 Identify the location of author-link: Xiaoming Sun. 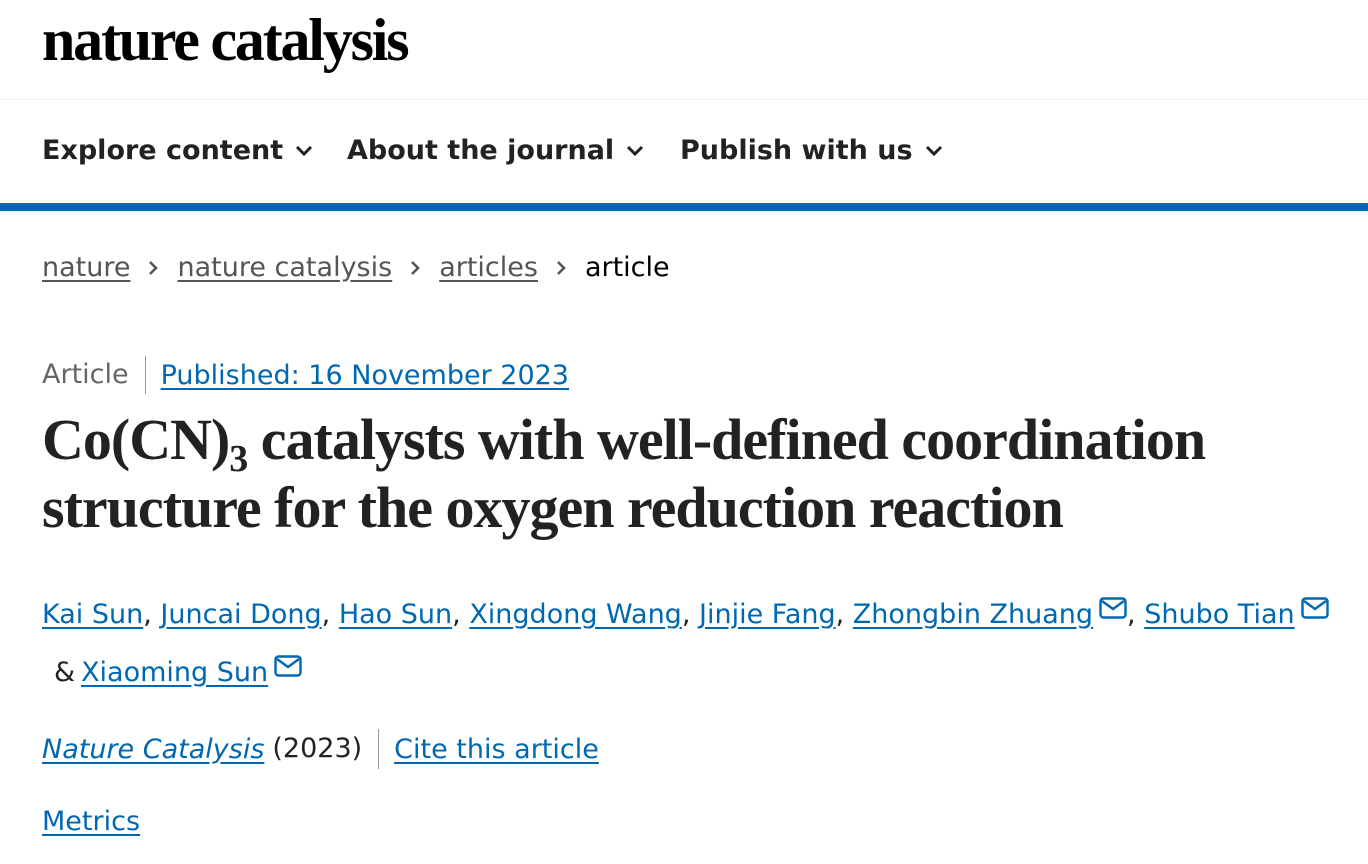
(174, 672).